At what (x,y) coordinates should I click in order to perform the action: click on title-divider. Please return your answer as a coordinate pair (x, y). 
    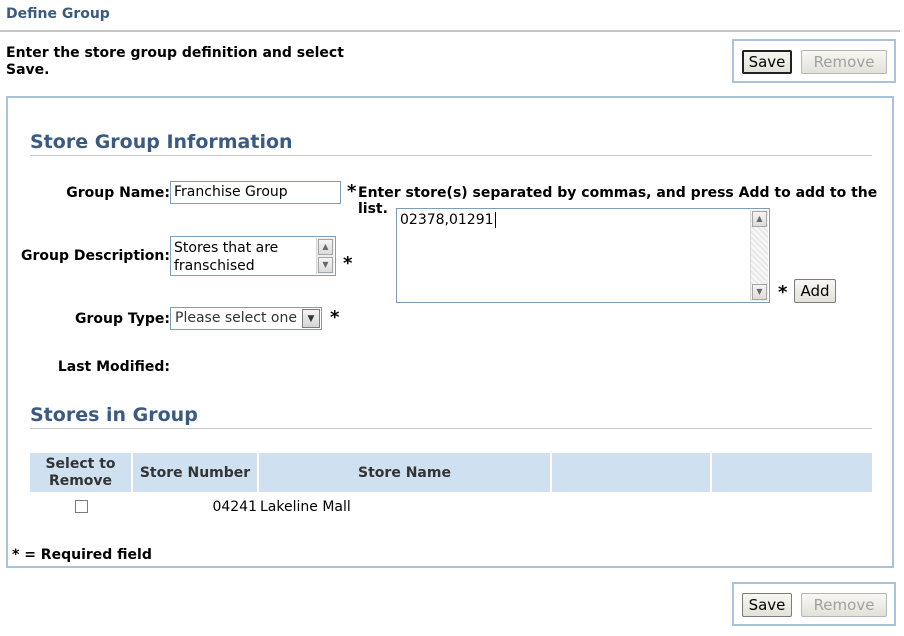
    Looking at the image, I should click on (450, 31).